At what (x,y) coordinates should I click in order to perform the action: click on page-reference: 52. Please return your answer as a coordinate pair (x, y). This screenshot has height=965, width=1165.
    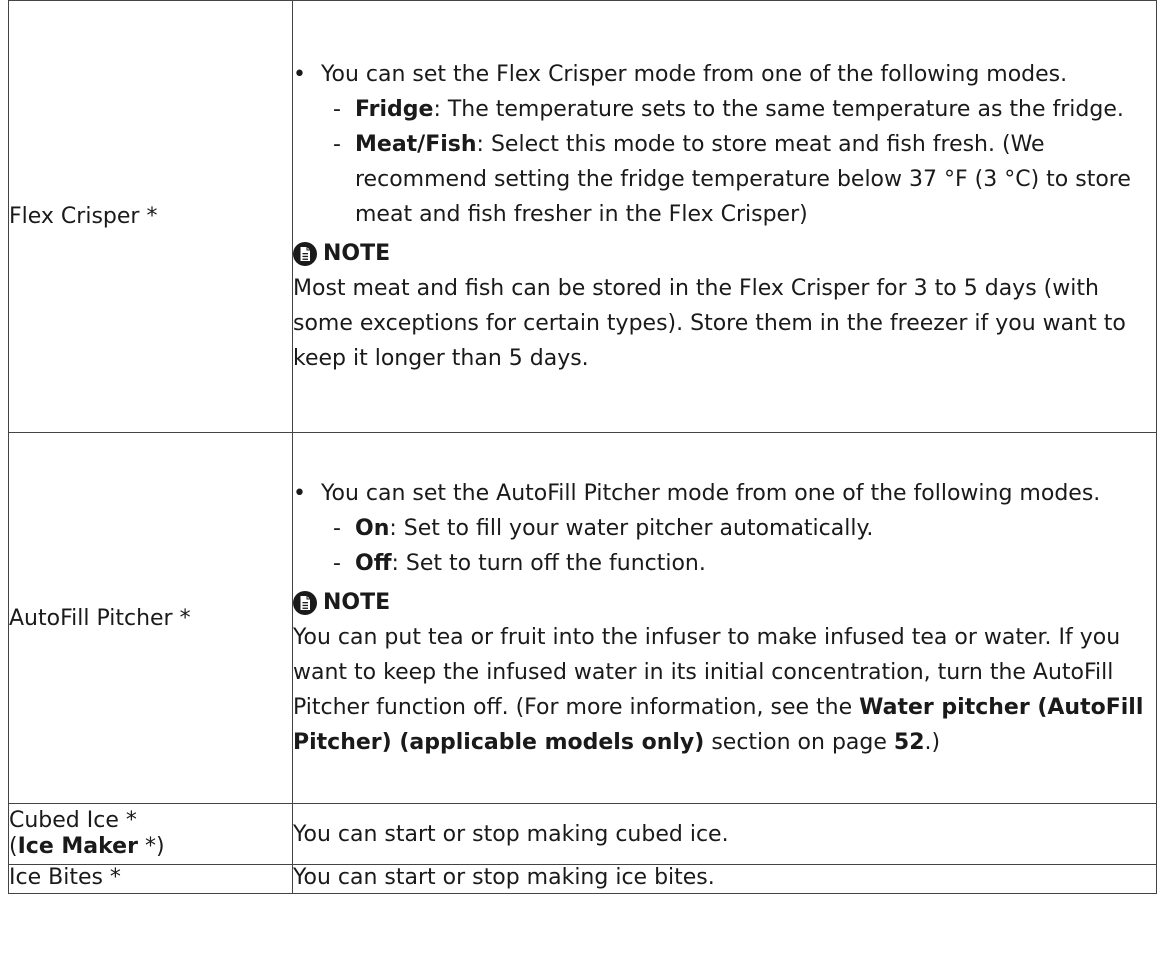
    Looking at the image, I should click on (909, 742).